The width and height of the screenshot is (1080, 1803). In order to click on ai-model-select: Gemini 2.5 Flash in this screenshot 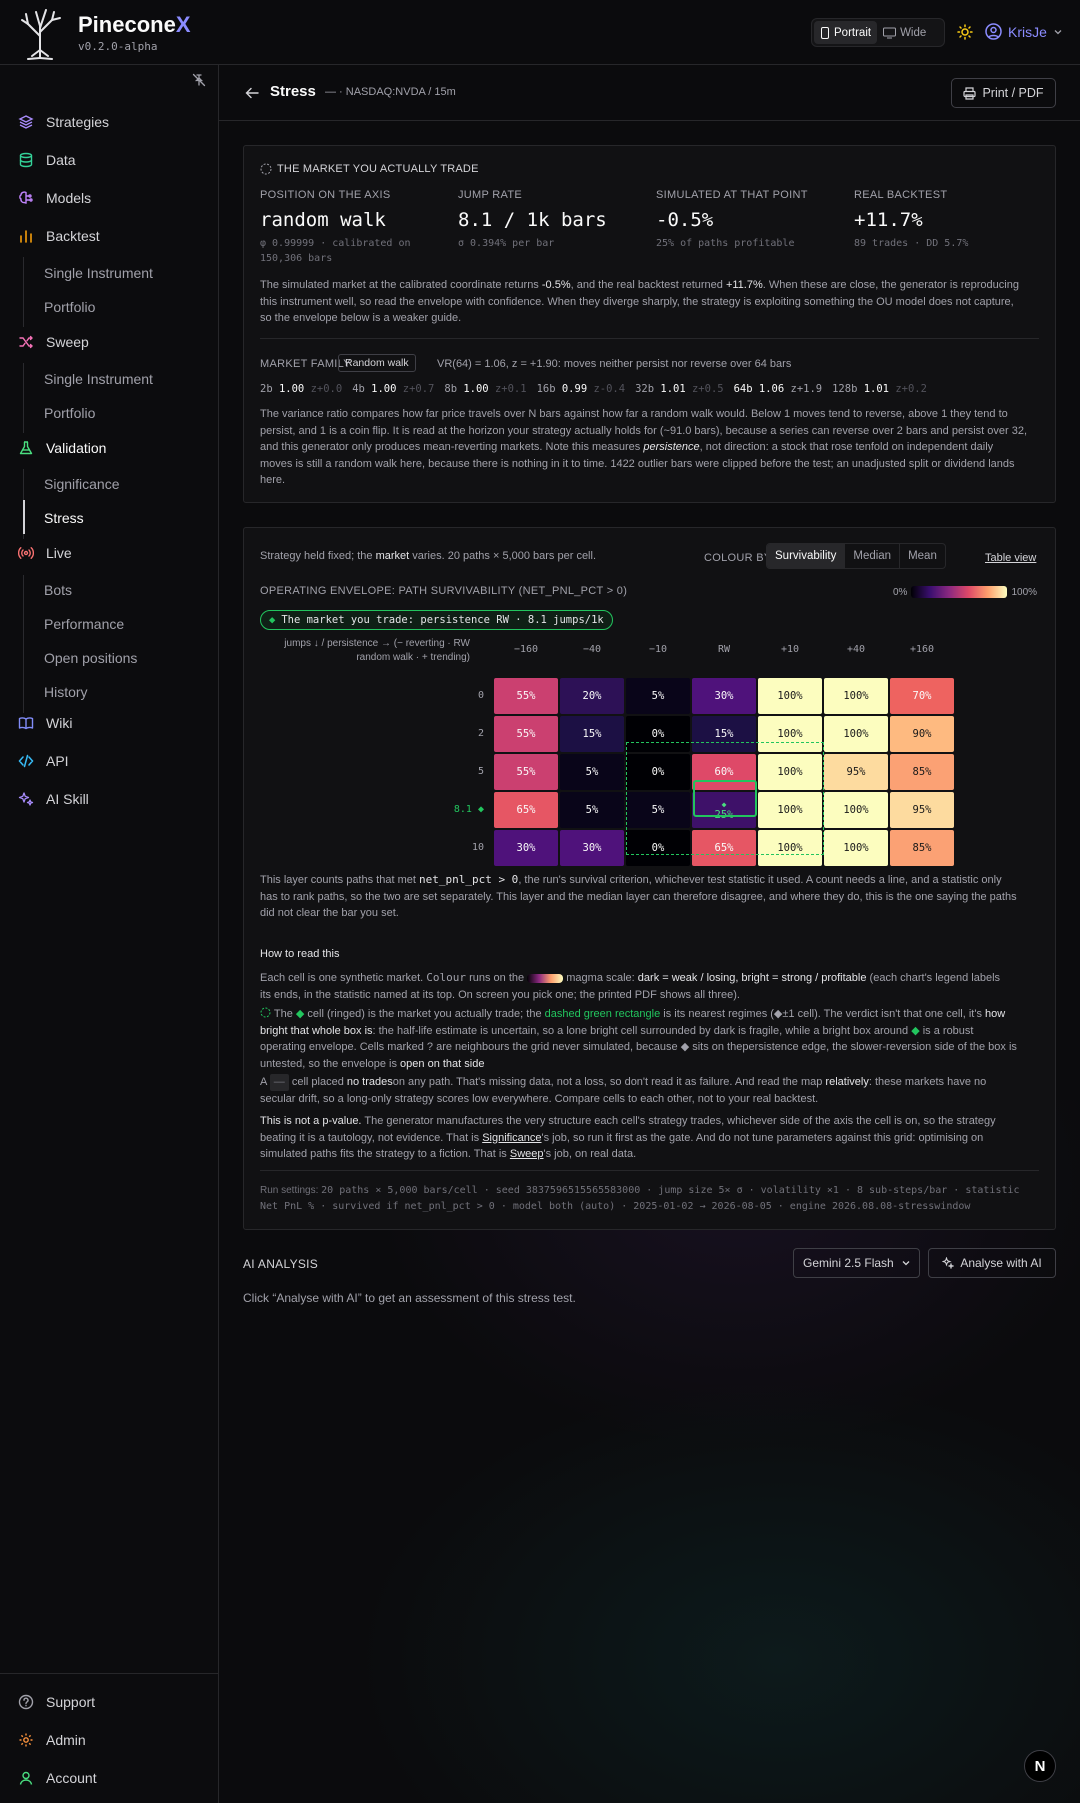, I will do `click(856, 1263)`.